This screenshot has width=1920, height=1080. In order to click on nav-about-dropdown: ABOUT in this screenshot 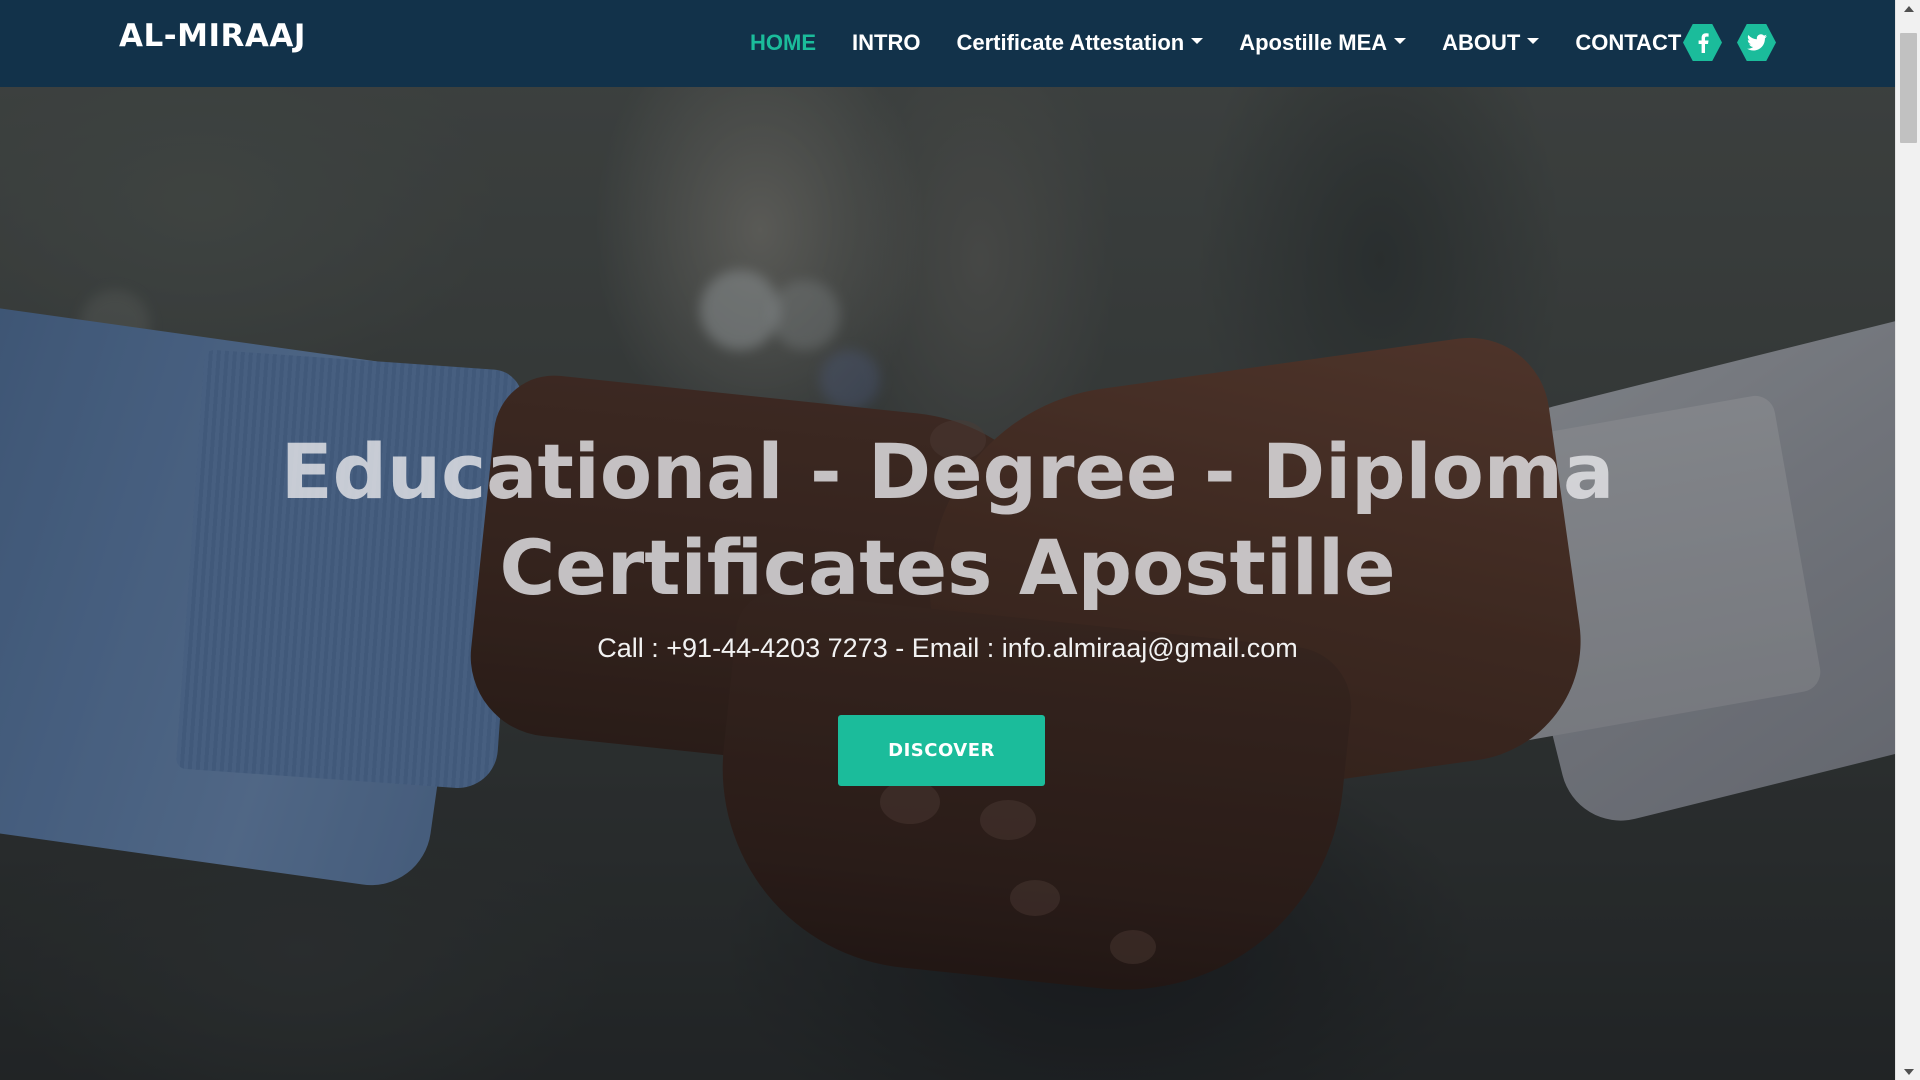, I will do `click(1491, 43)`.